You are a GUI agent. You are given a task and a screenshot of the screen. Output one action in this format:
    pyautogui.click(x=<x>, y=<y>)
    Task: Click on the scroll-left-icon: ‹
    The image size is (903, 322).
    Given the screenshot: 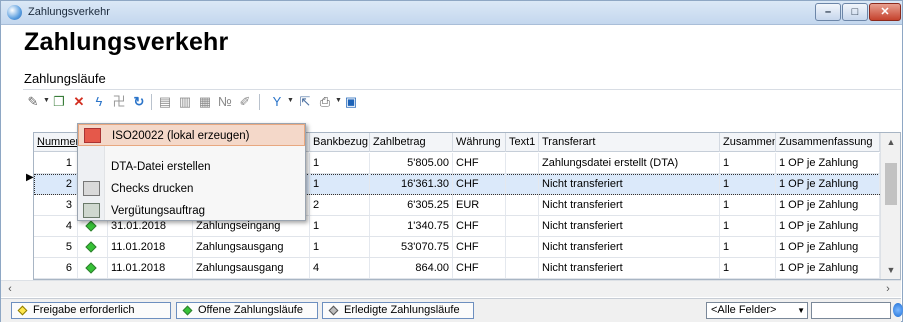 What is the action you would take?
    pyautogui.click(x=10, y=289)
    